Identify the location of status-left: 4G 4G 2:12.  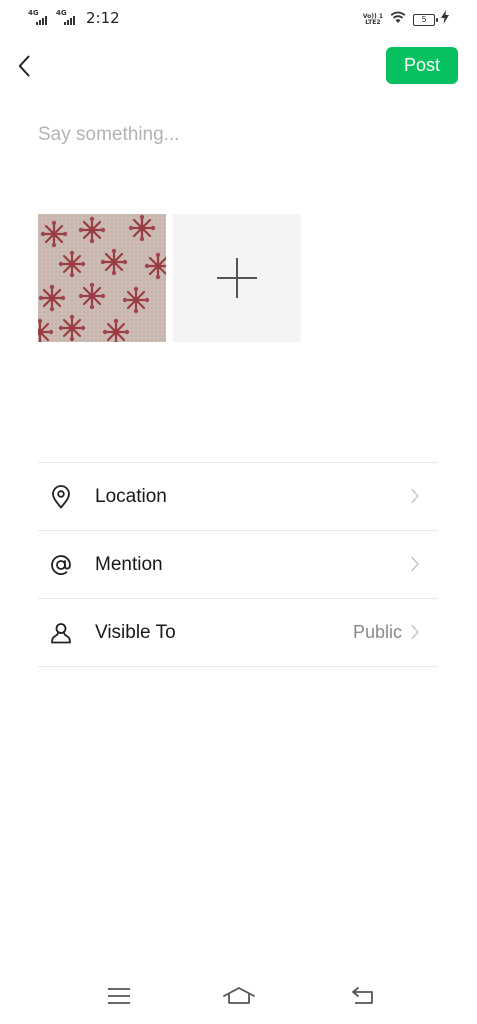
(74, 18).